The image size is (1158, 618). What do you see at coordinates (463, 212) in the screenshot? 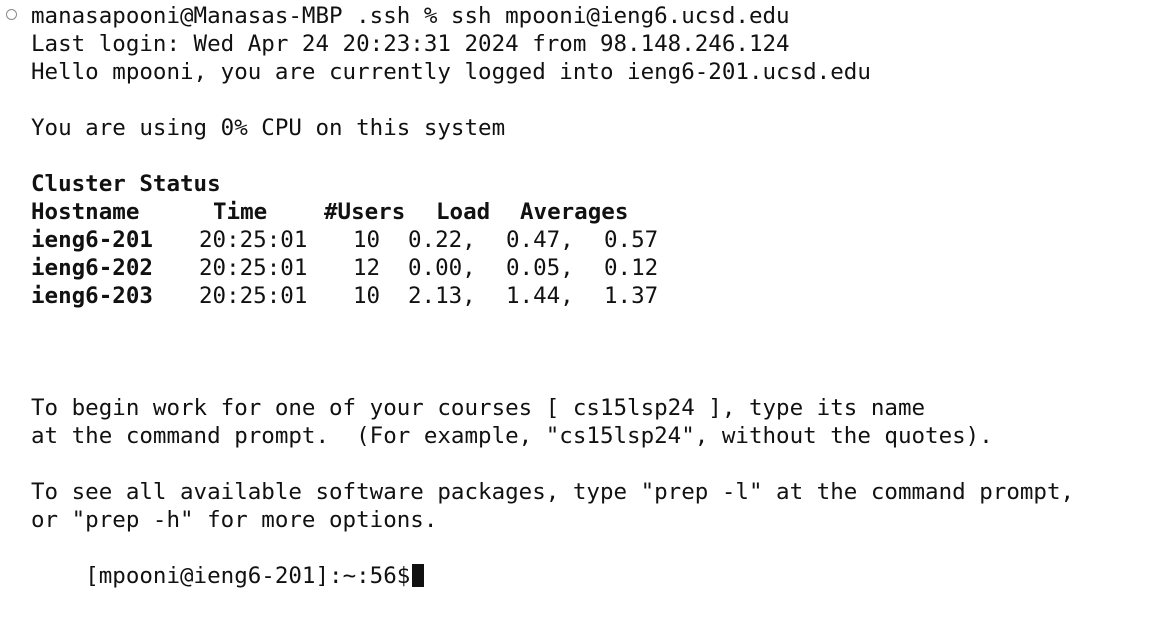
I see `header-load: Load` at bounding box center [463, 212].